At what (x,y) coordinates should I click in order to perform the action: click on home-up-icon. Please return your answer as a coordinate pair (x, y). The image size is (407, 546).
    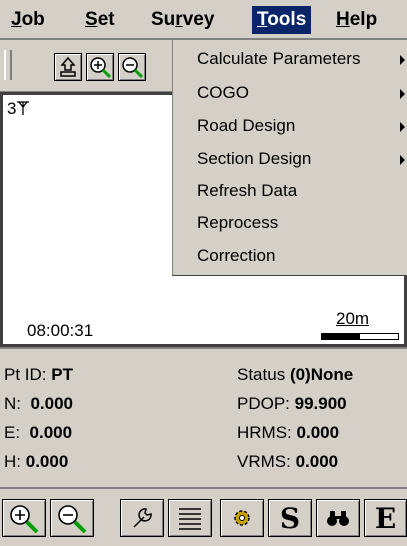
    Looking at the image, I should click on (68, 66).